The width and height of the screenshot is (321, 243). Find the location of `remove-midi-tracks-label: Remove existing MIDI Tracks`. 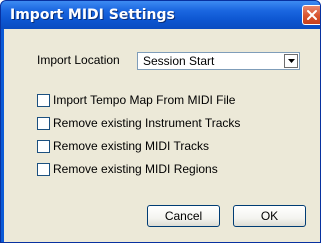

remove-midi-tracks-label: Remove existing MIDI Tracks is located at coordinates (131, 146).